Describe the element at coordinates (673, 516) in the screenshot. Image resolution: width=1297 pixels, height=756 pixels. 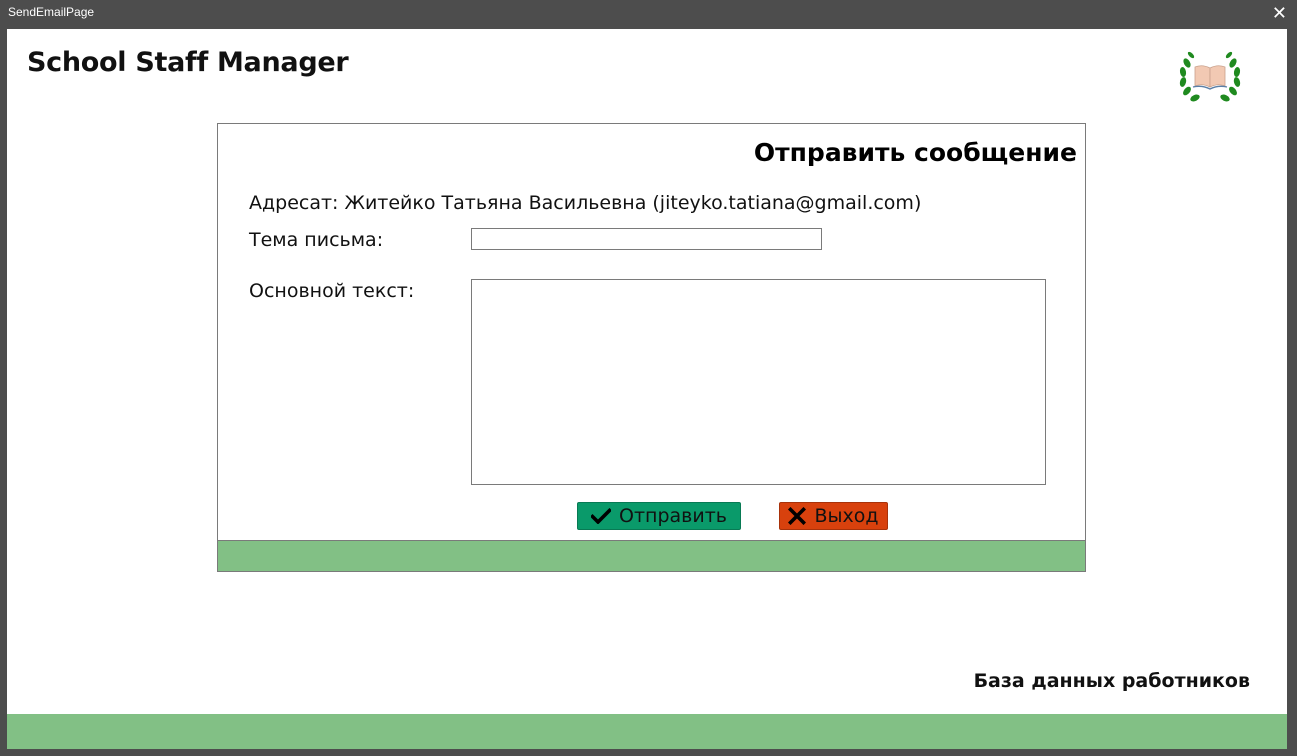
I see `send-button-label: Отправить` at that location.